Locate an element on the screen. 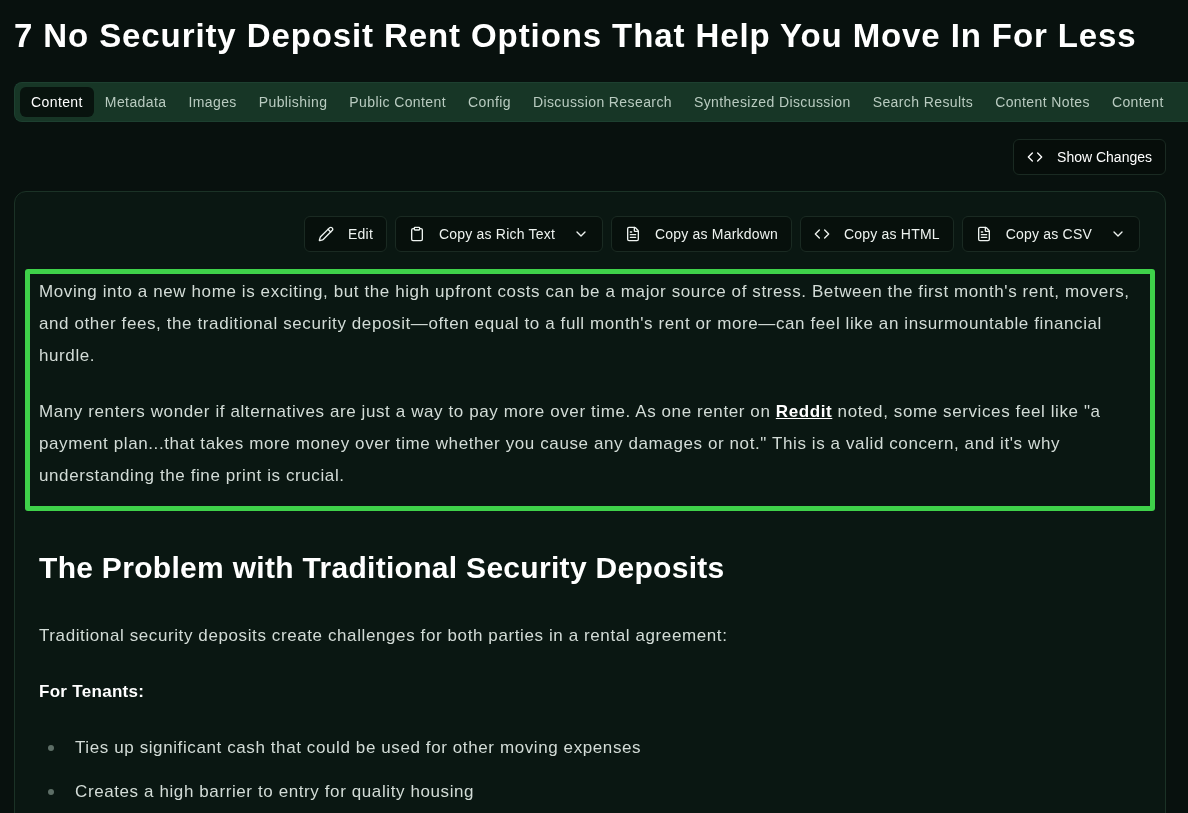 The image size is (1188, 813). toolbar-button: Copy as CSV is located at coordinates (1050, 234).